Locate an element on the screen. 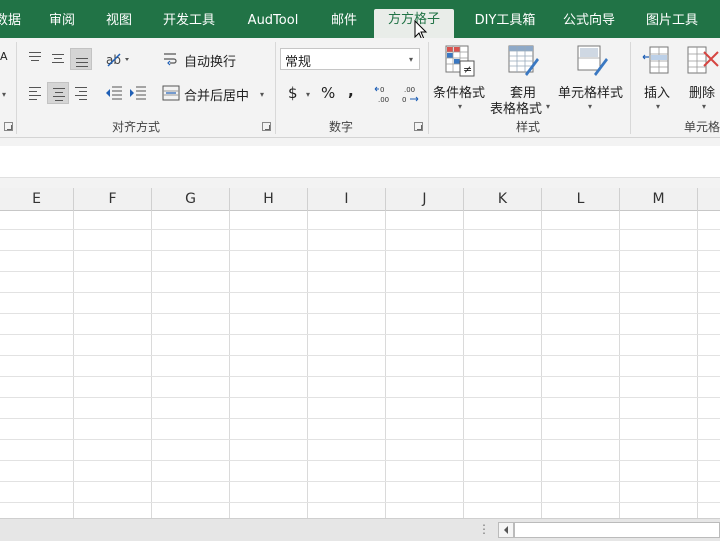 The height and width of the screenshot is (541, 720). styles-group-label: 样式 is located at coordinates (528, 127).